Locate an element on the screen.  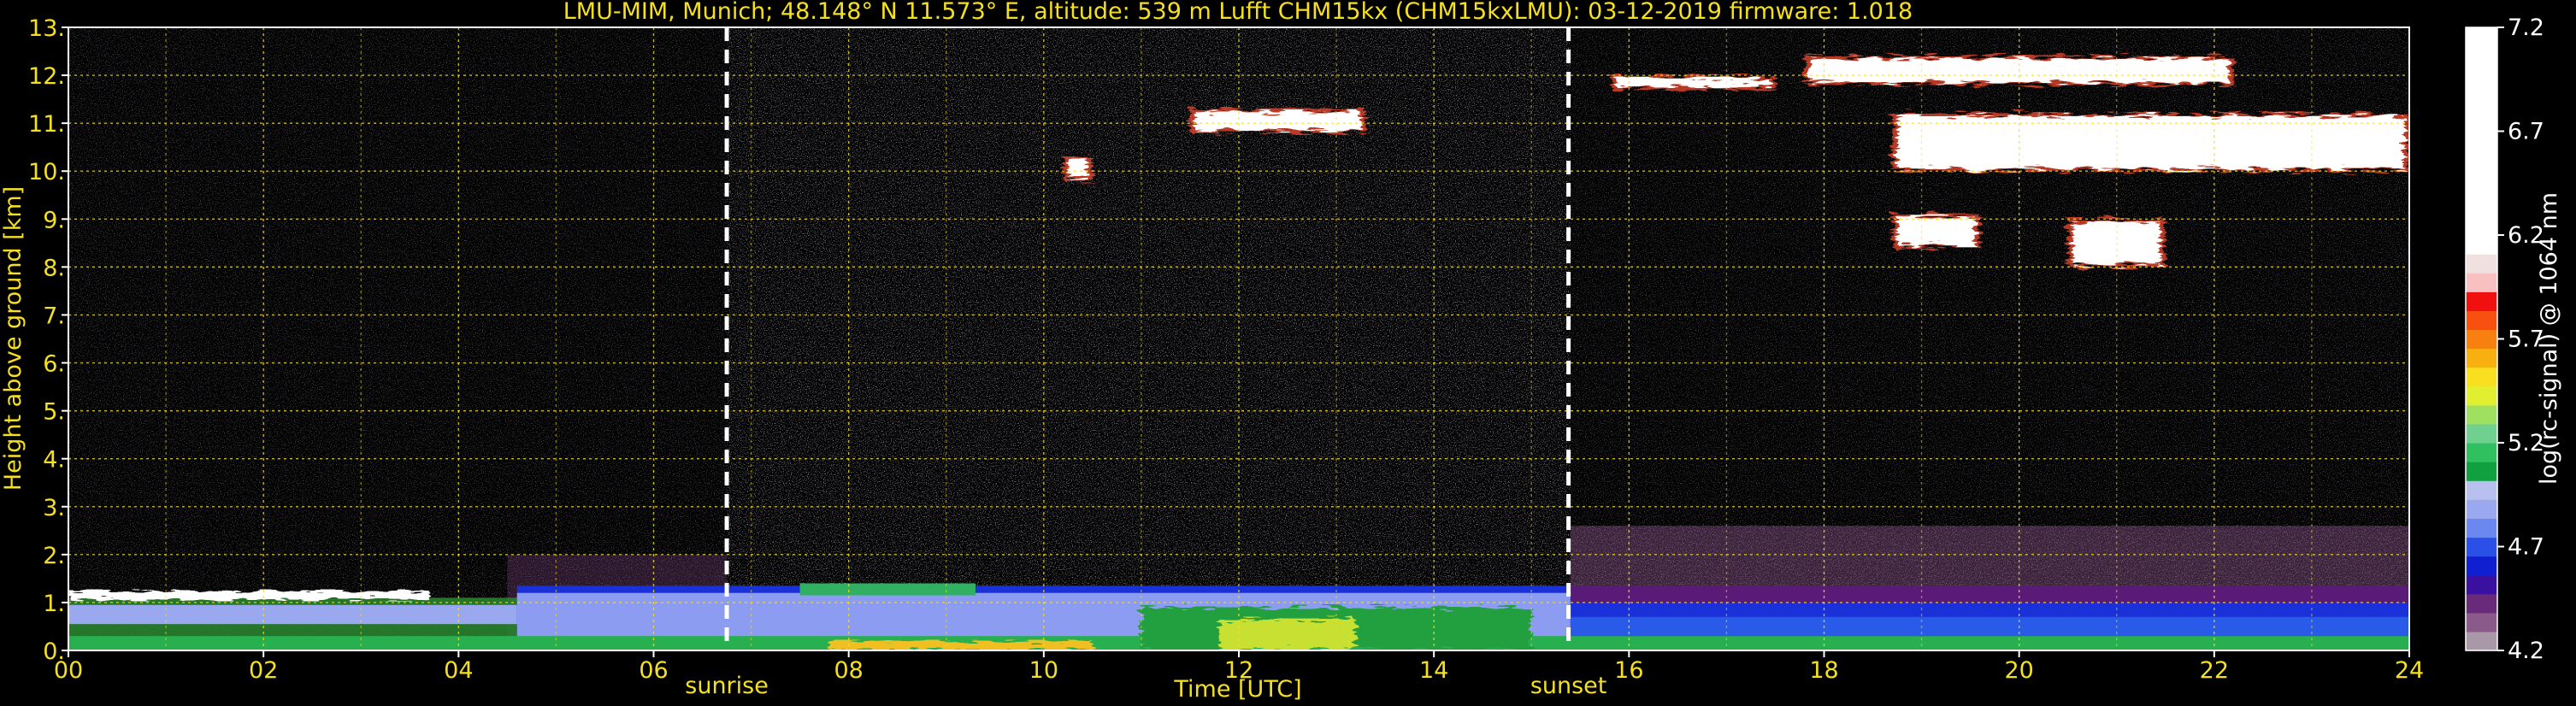
y-tick-label: 0. is located at coordinates (54, 651).